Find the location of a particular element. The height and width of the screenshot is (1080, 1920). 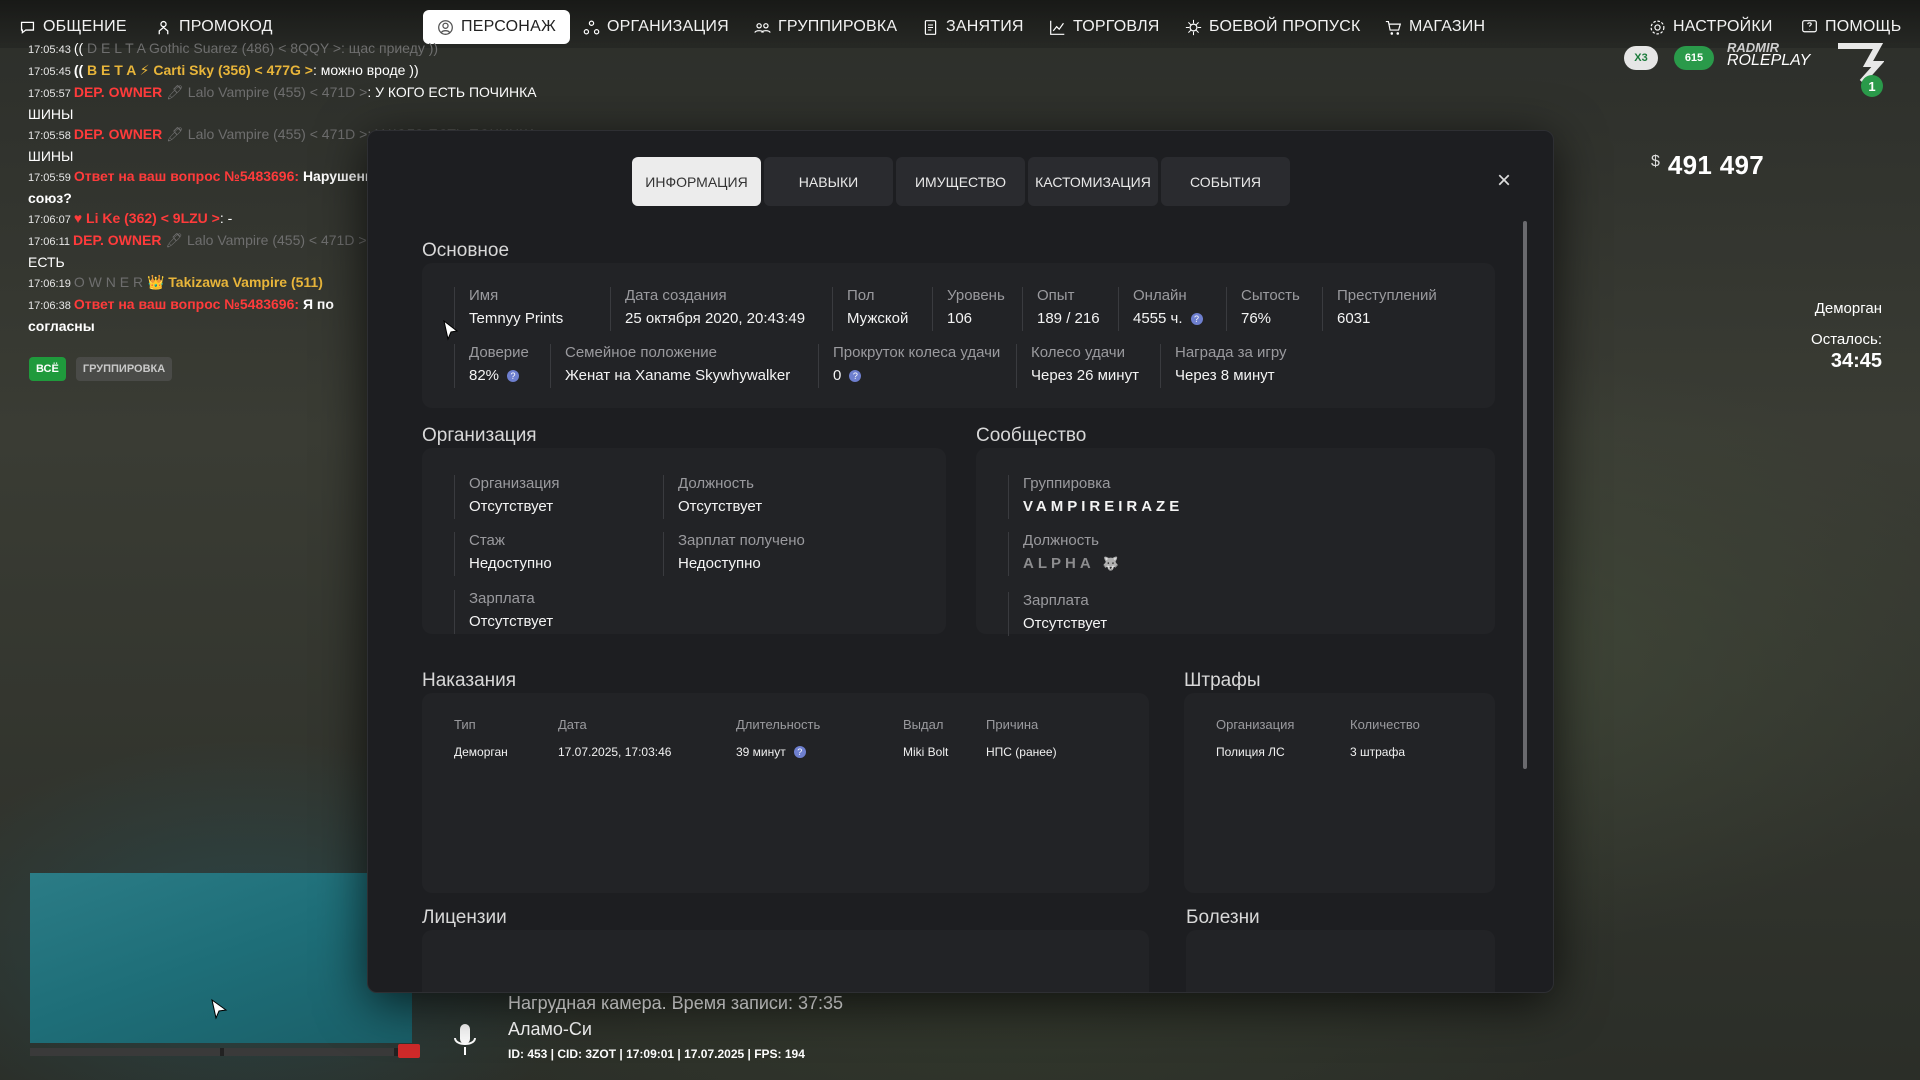

tab-events: СОБЫТИЯ is located at coordinates (1225, 181).